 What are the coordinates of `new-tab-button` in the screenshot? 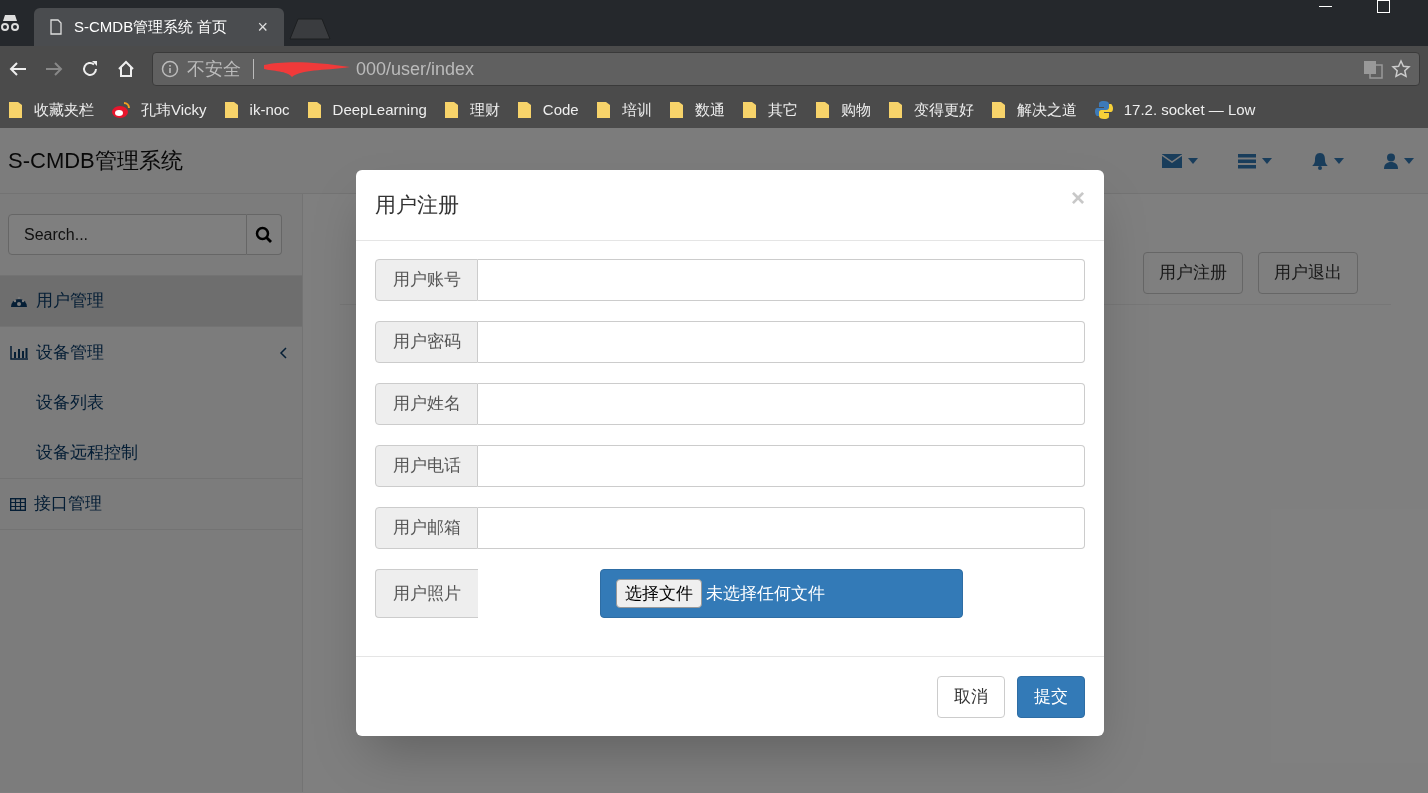 It's located at (310, 29).